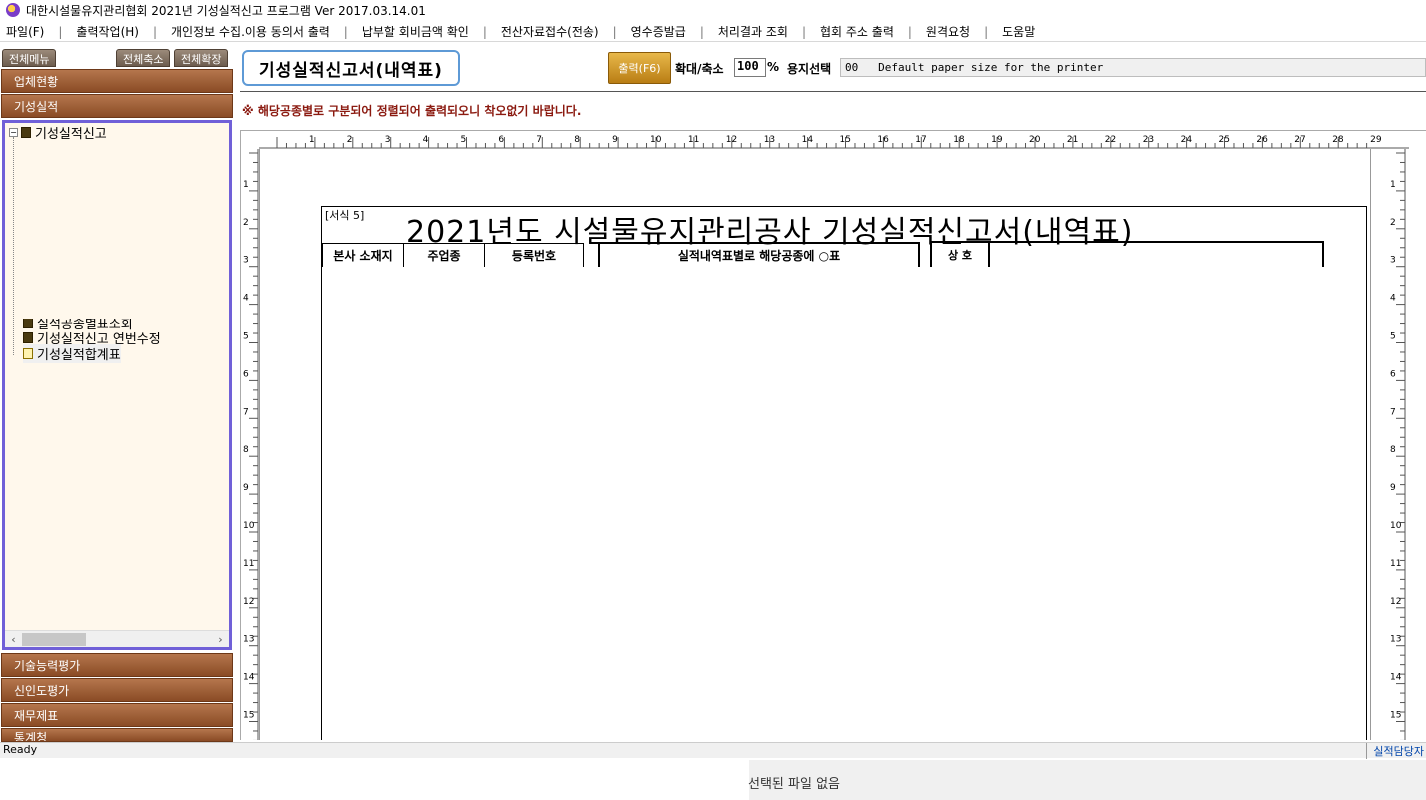 The width and height of the screenshot is (1426, 800). What do you see at coordinates (107, 31) in the screenshot?
I see `menu-print-job: 출력작업(H)` at bounding box center [107, 31].